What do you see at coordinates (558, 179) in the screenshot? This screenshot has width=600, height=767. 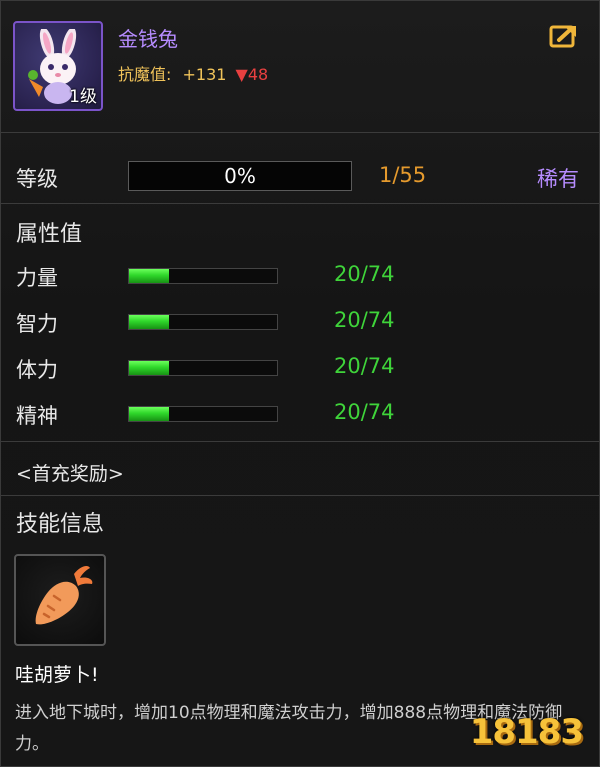 I see `rarity-label: 稀有` at bounding box center [558, 179].